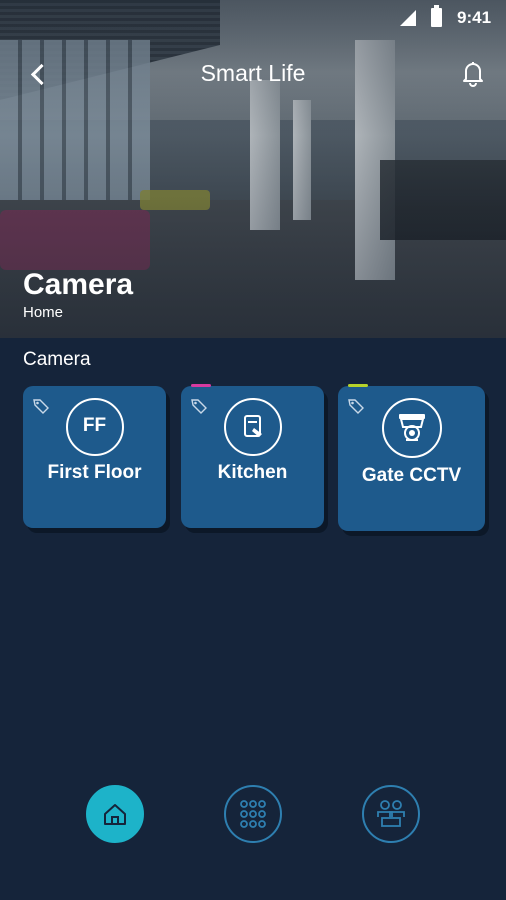  What do you see at coordinates (78, 284) in the screenshot?
I see `page-title: Camera` at bounding box center [78, 284].